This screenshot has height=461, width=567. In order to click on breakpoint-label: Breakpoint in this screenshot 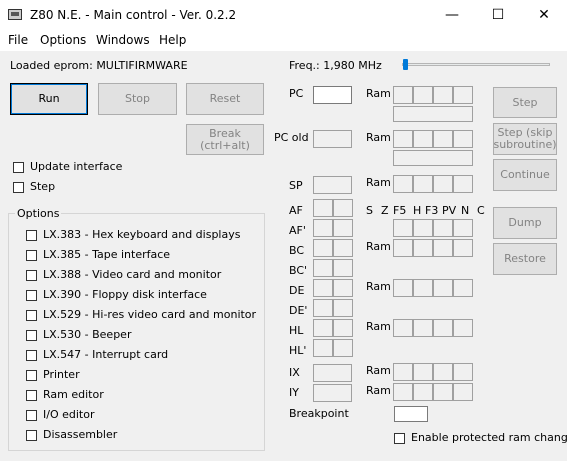, I will do `click(319, 413)`.